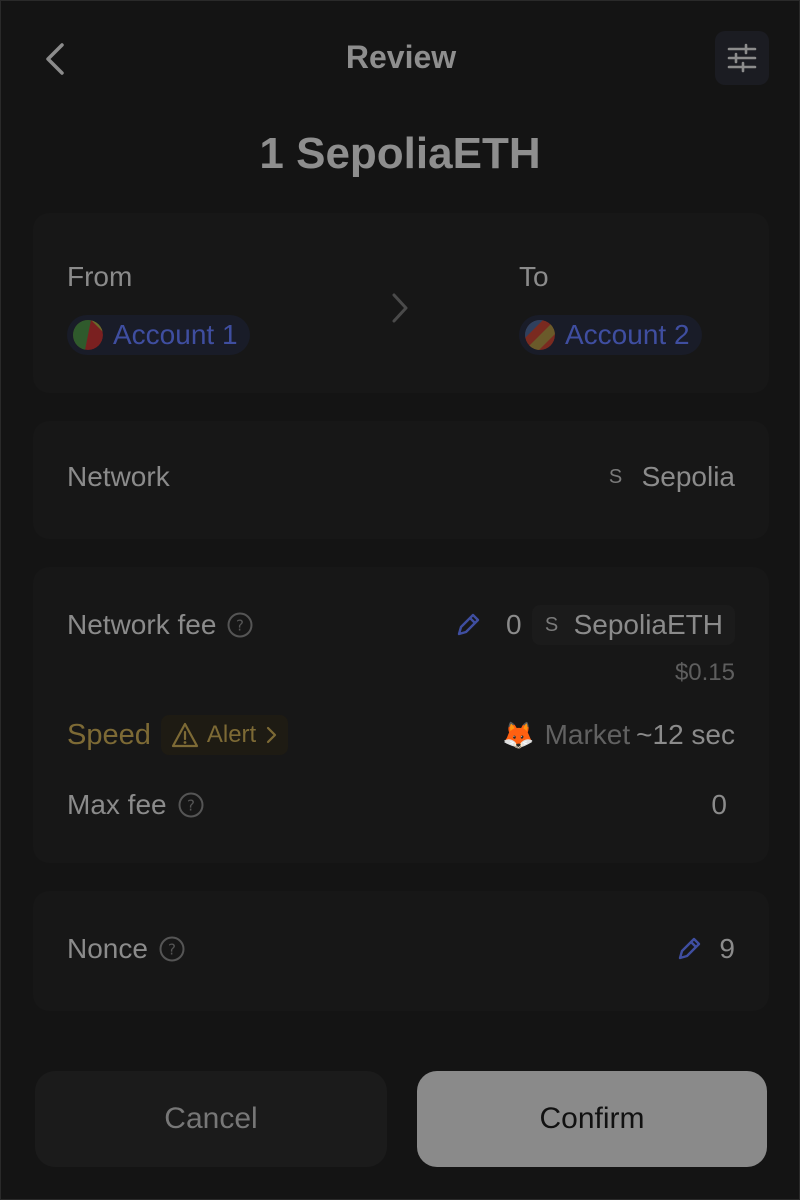 The height and width of the screenshot is (1200, 800). I want to click on network-label: Network, so click(118, 476).